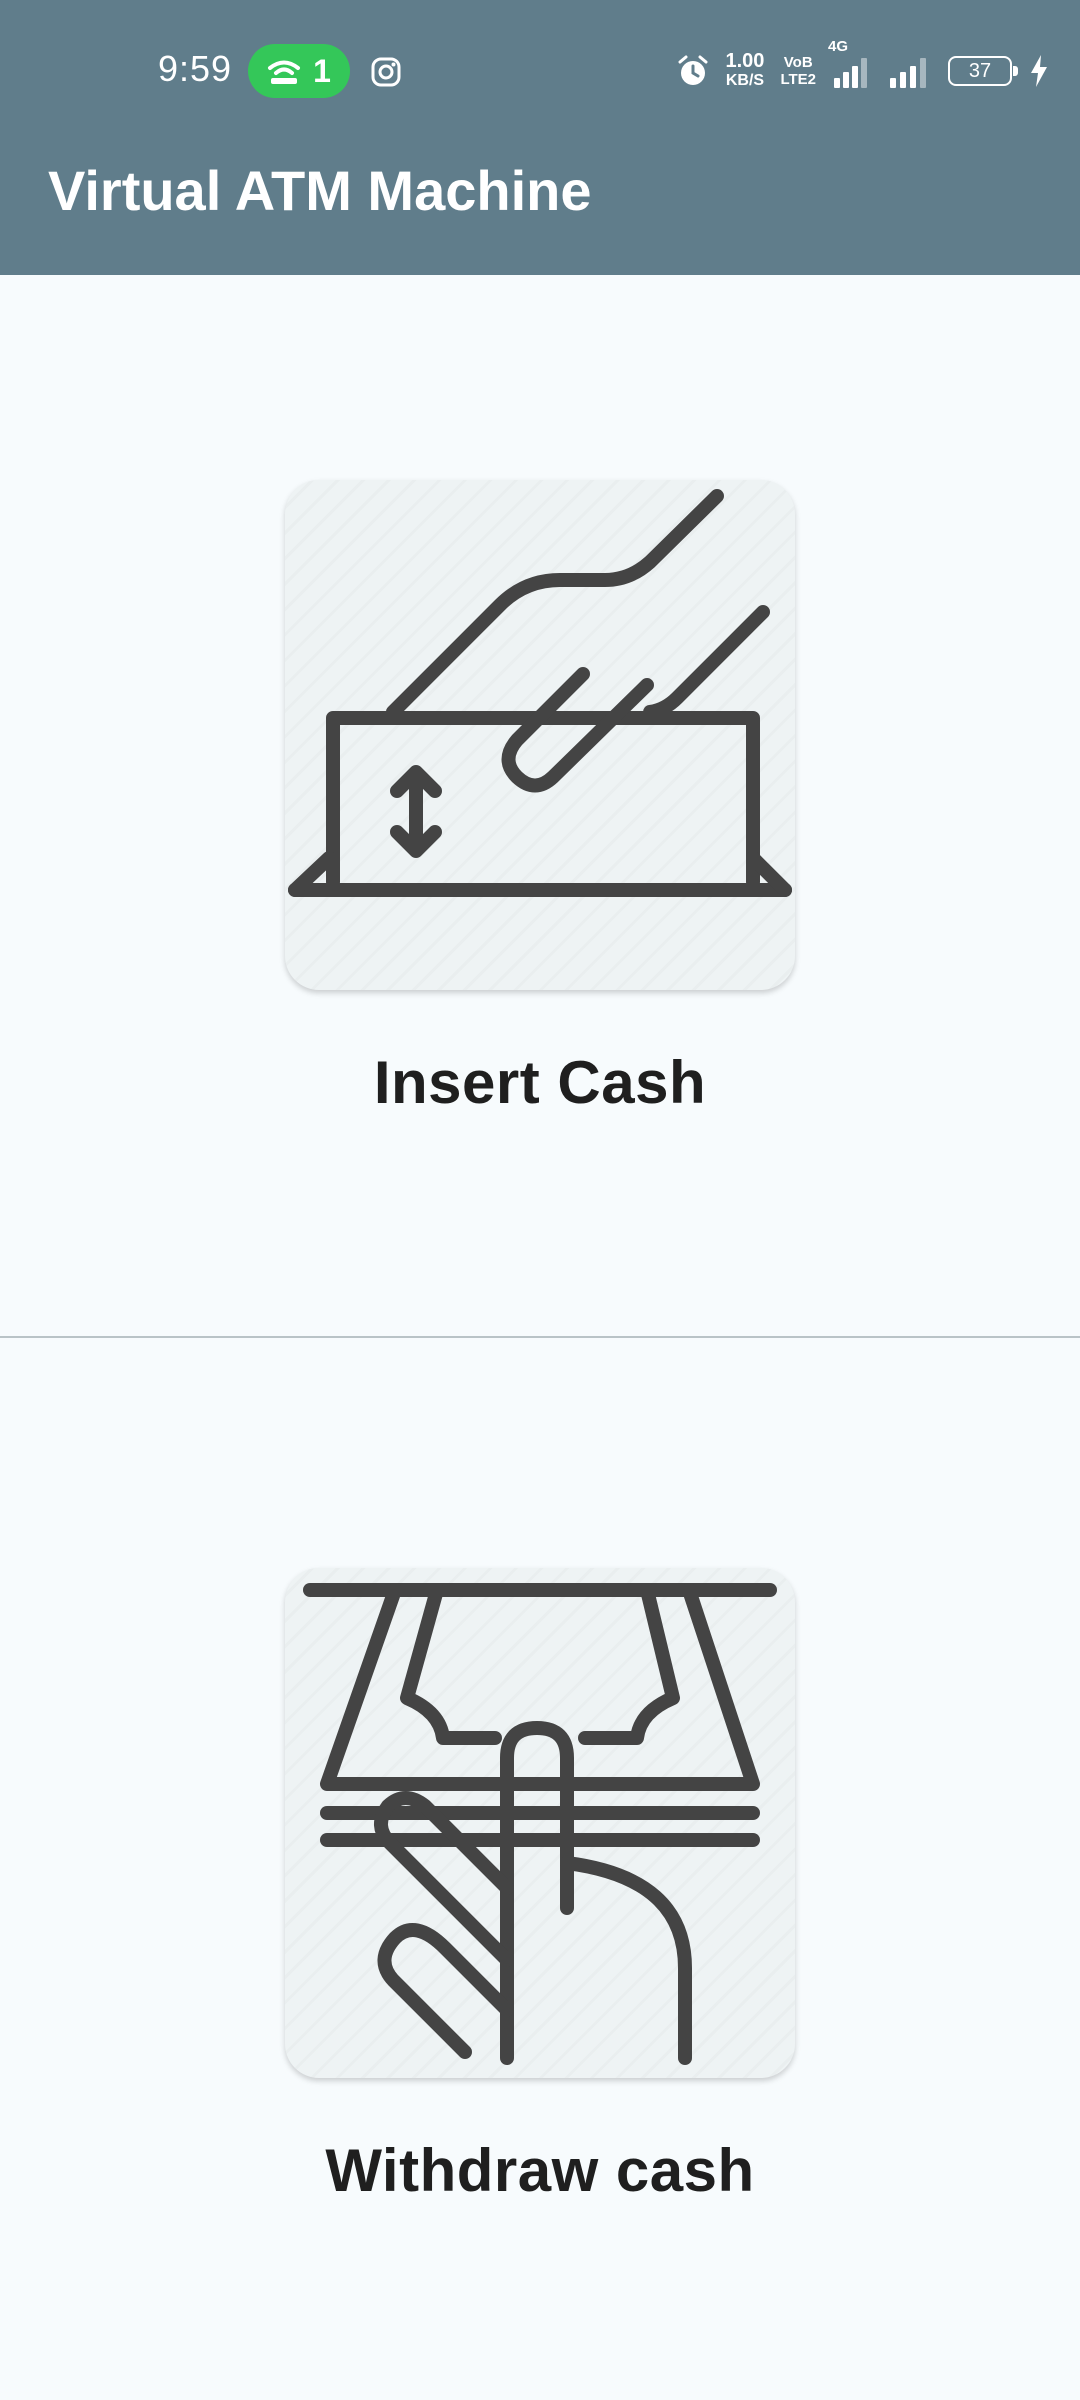 This screenshot has width=1080, height=2400. What do you see at coordinates (798, 79) in the screenshot?
I see `volte-bottom: LTE2` at bounding box center [798, 79].